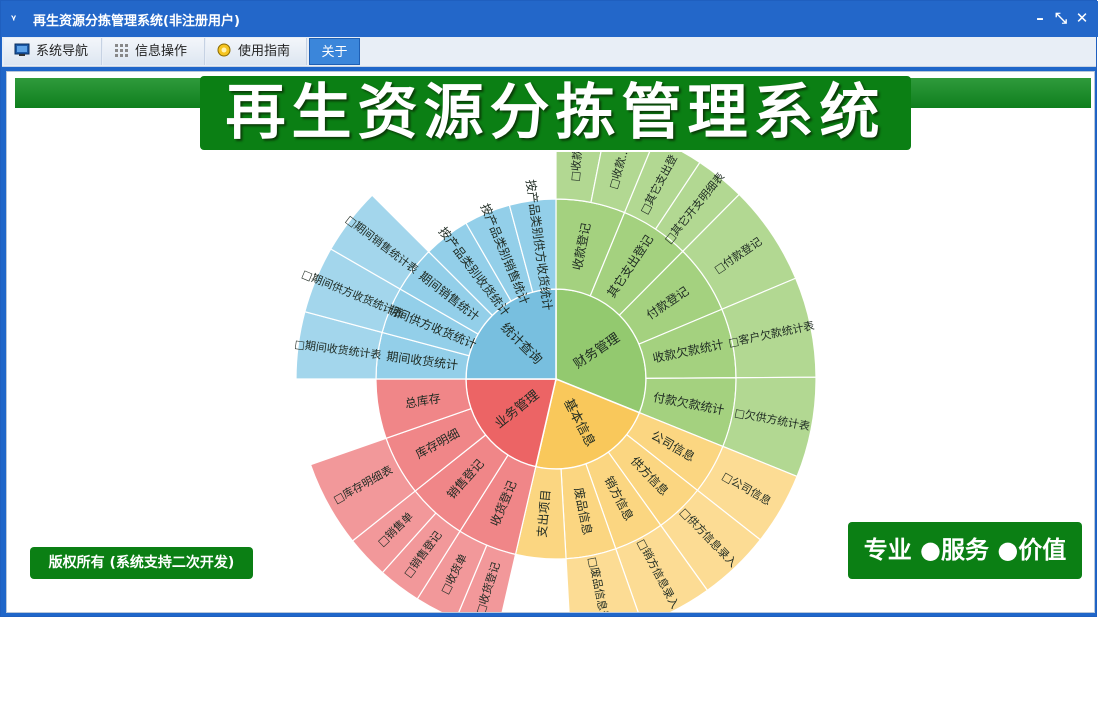 The image size is (1099, 723). Describe the element at coordinates (1082, 18) in the screenshot. I see `close-button: ✕` at that location.